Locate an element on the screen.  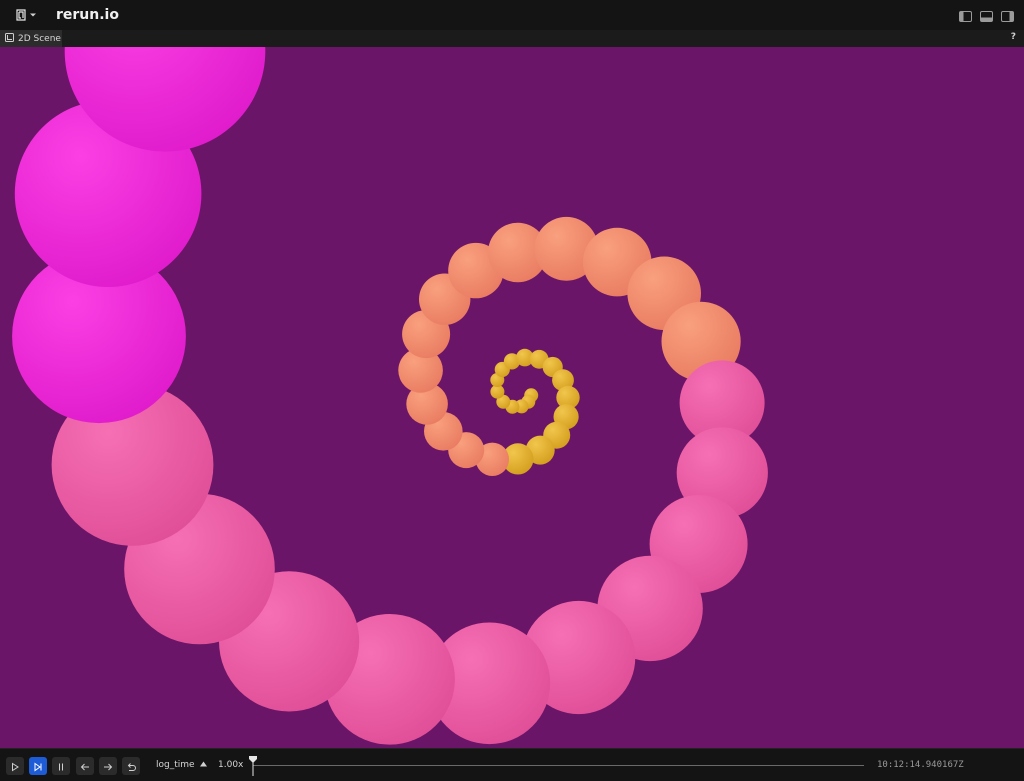
left-panel-toggle-icon is located at coordinates (965, 15).